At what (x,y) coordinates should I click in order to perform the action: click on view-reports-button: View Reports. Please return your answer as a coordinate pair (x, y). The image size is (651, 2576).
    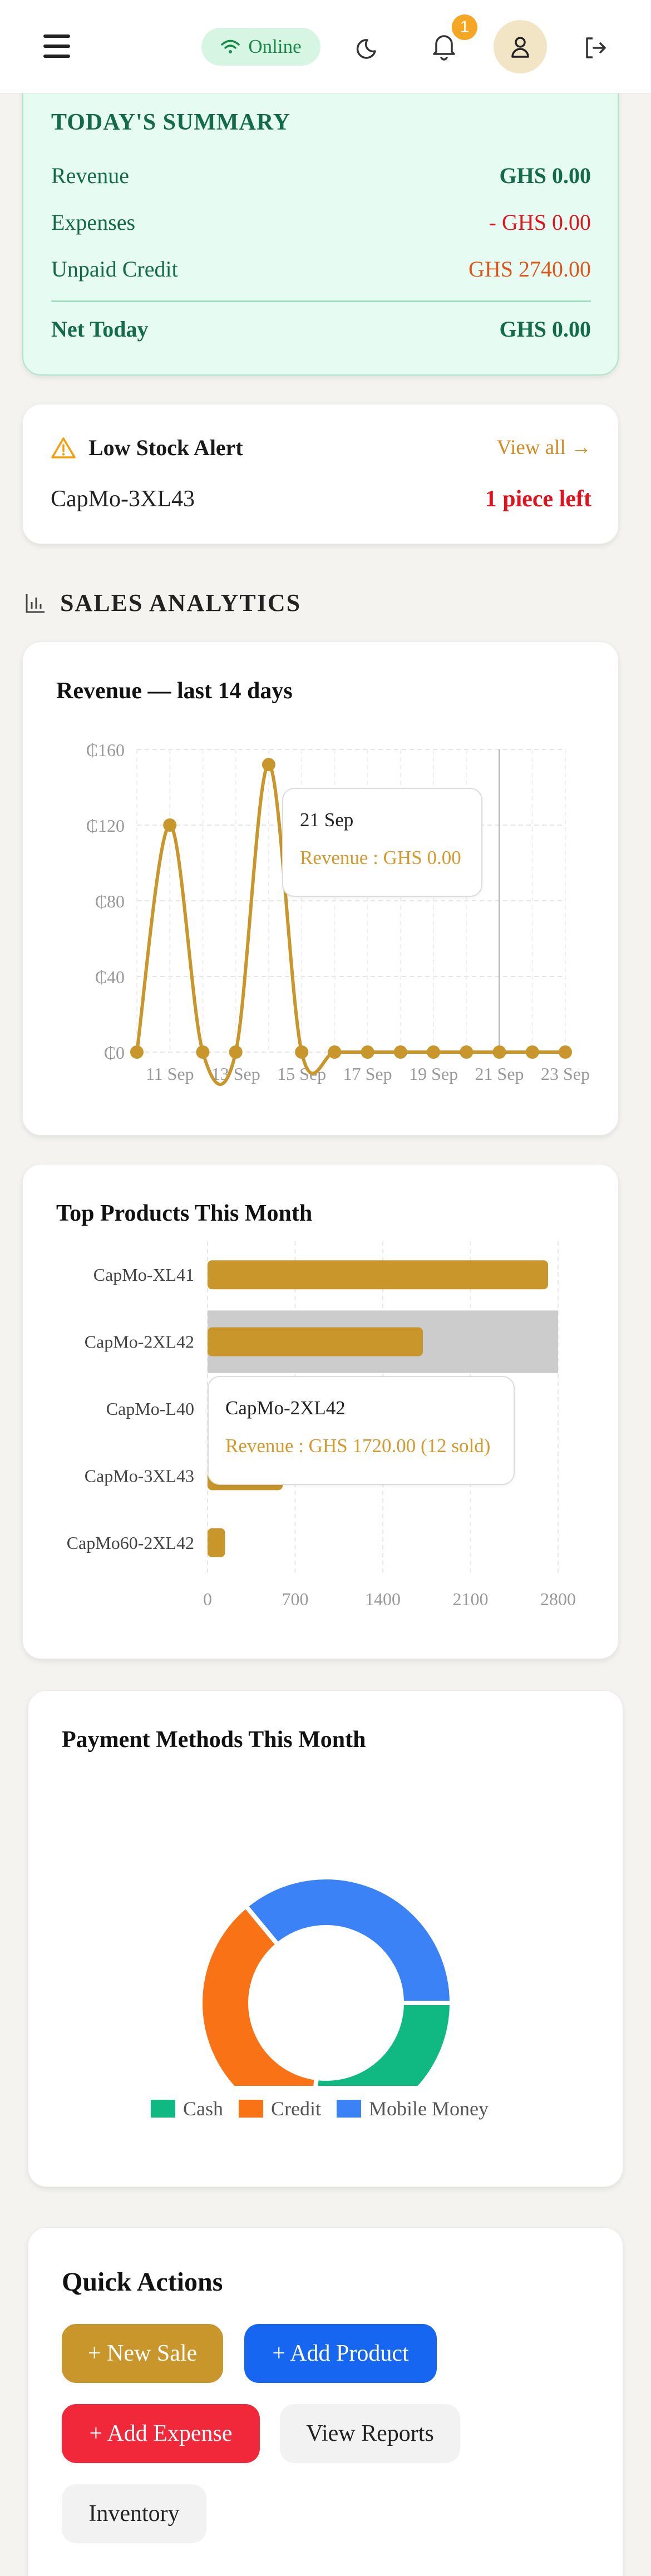
    Looking at the image, I should click on (370, 2433).